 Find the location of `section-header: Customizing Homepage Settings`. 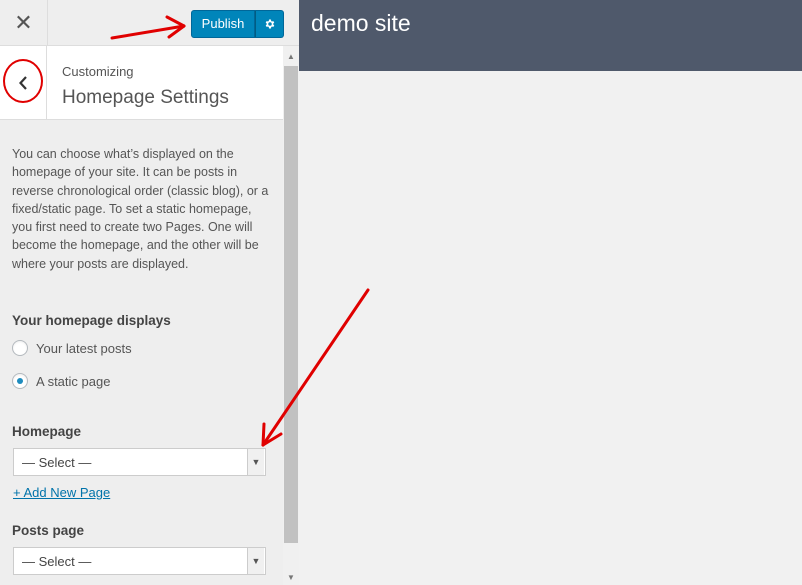

section-header: Customizing Homepage Settings is located at coordinates (141, 83).